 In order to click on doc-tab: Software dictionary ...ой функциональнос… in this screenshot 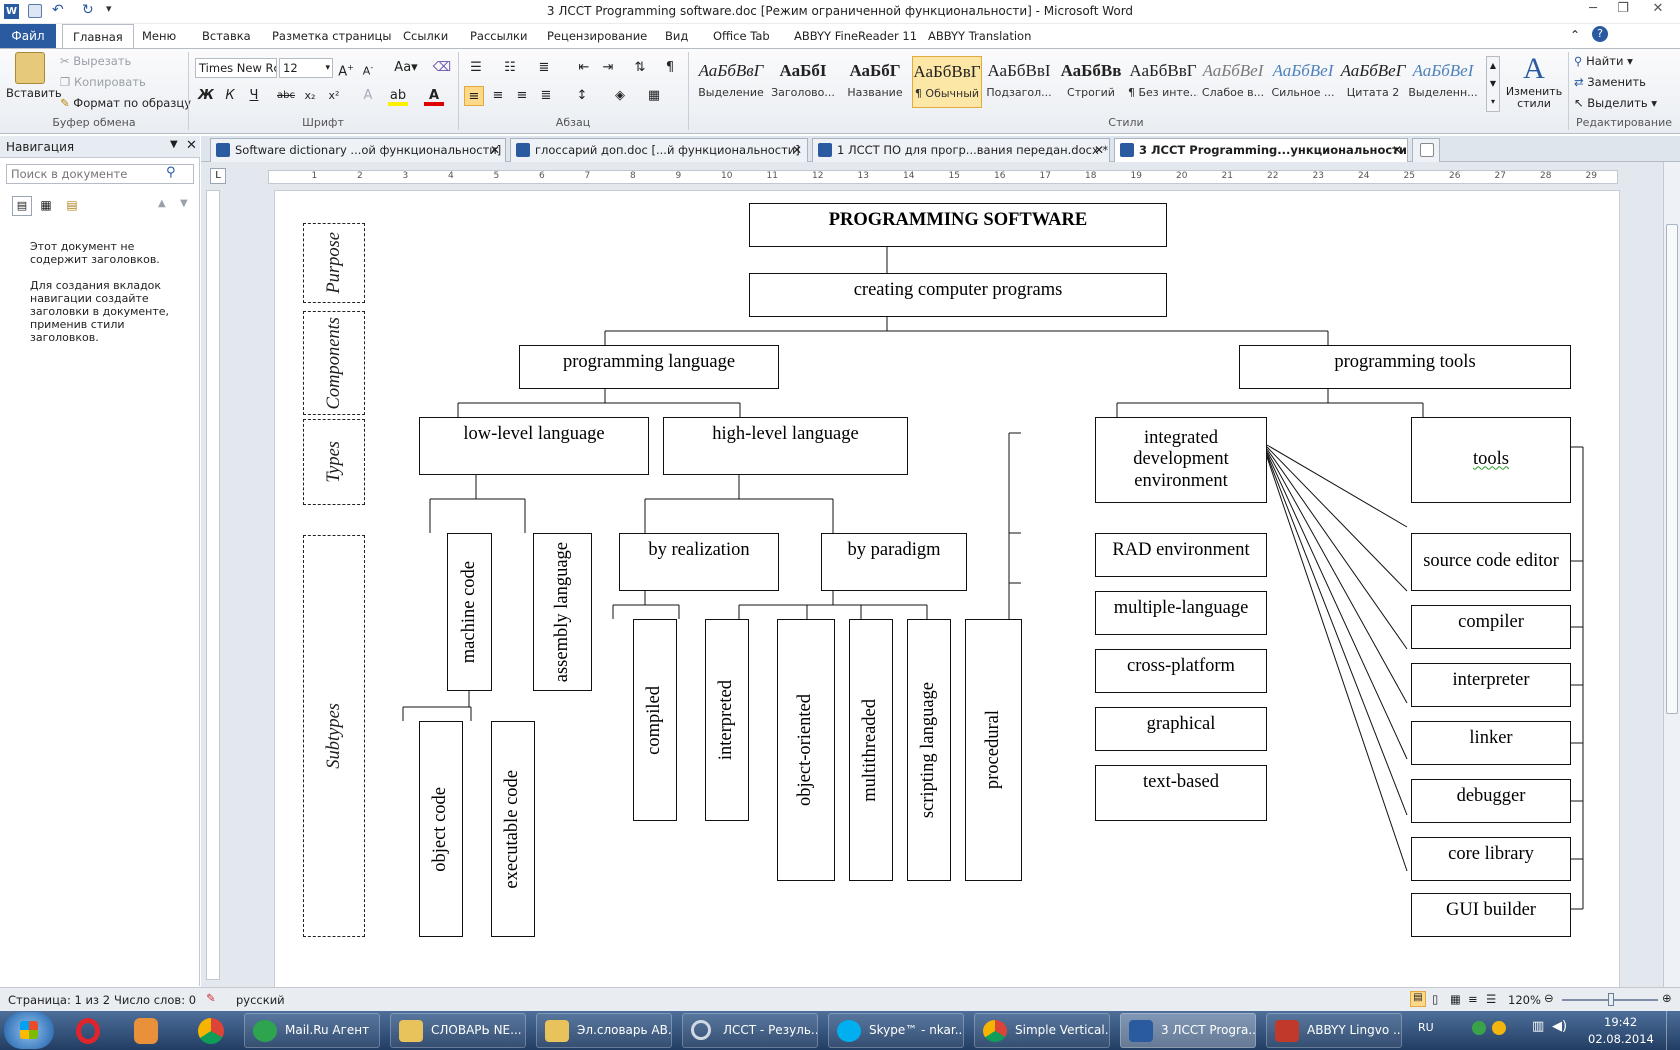, I will do `click(358, 150)`.